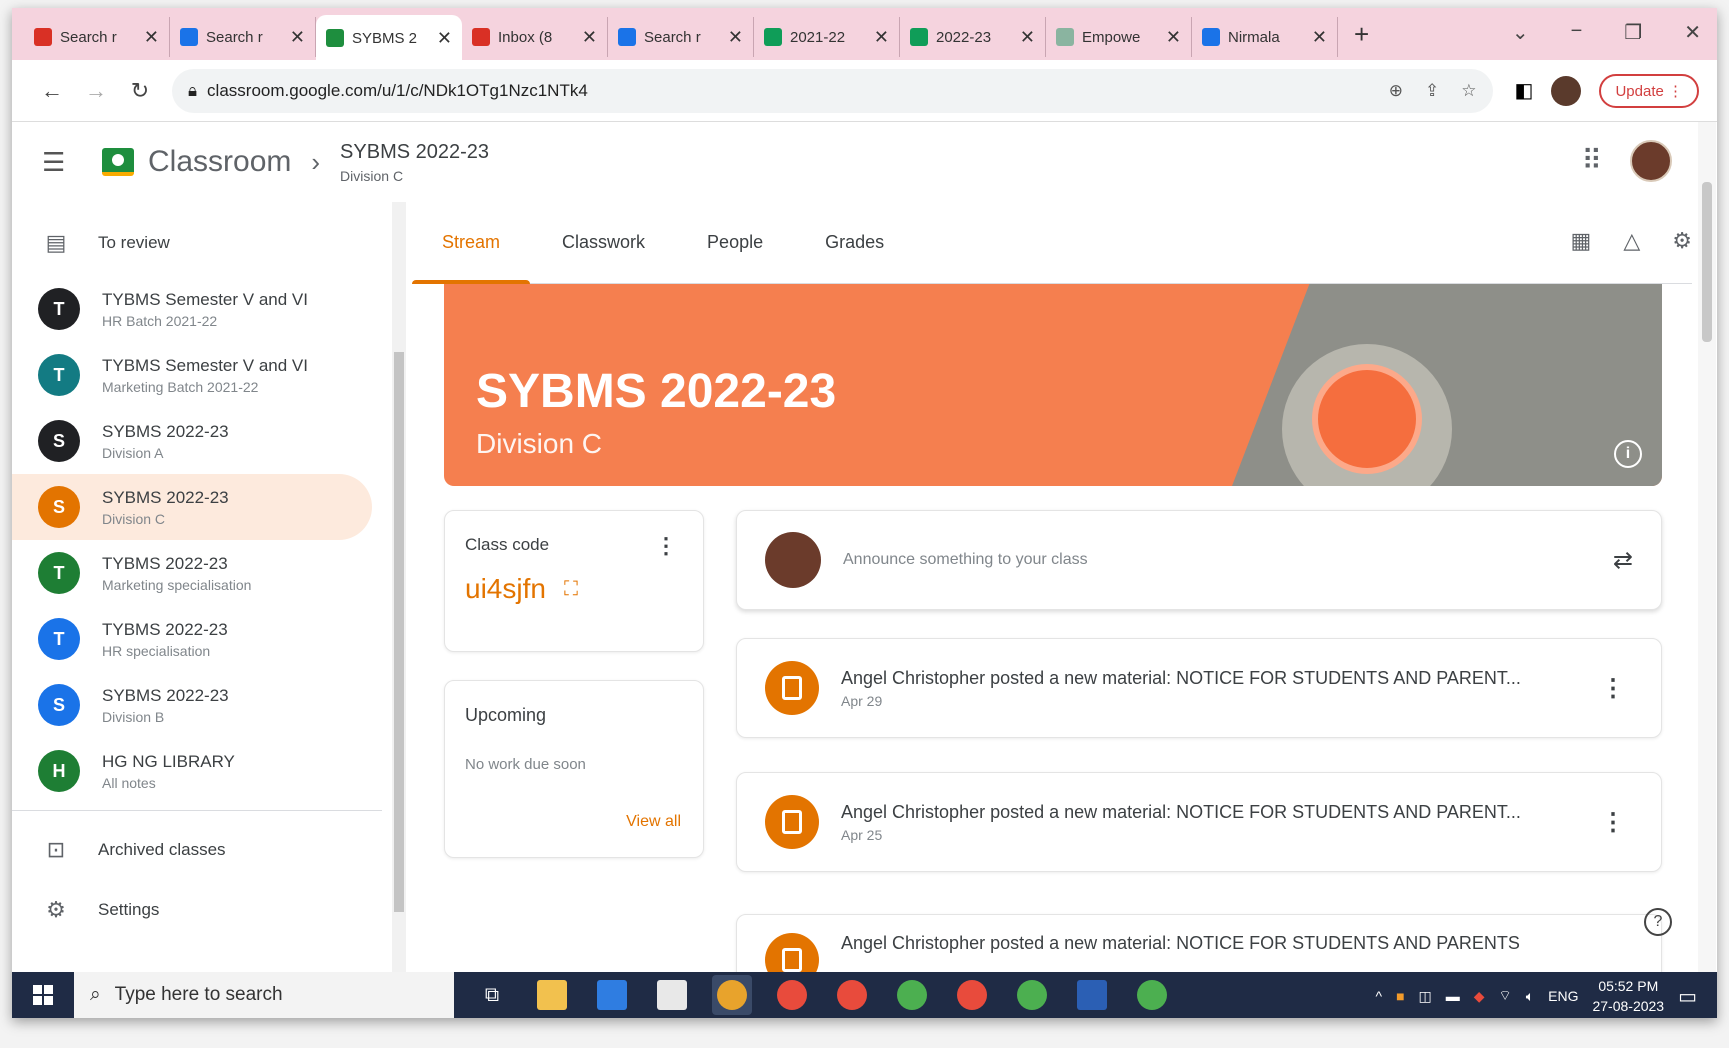 The width and height of the screenshot is (1729, 1048). What do you see at coordinates (492, 995) in the screenshot?
I see `task-view-icon: ⧉` at bounding box center [492, 995].